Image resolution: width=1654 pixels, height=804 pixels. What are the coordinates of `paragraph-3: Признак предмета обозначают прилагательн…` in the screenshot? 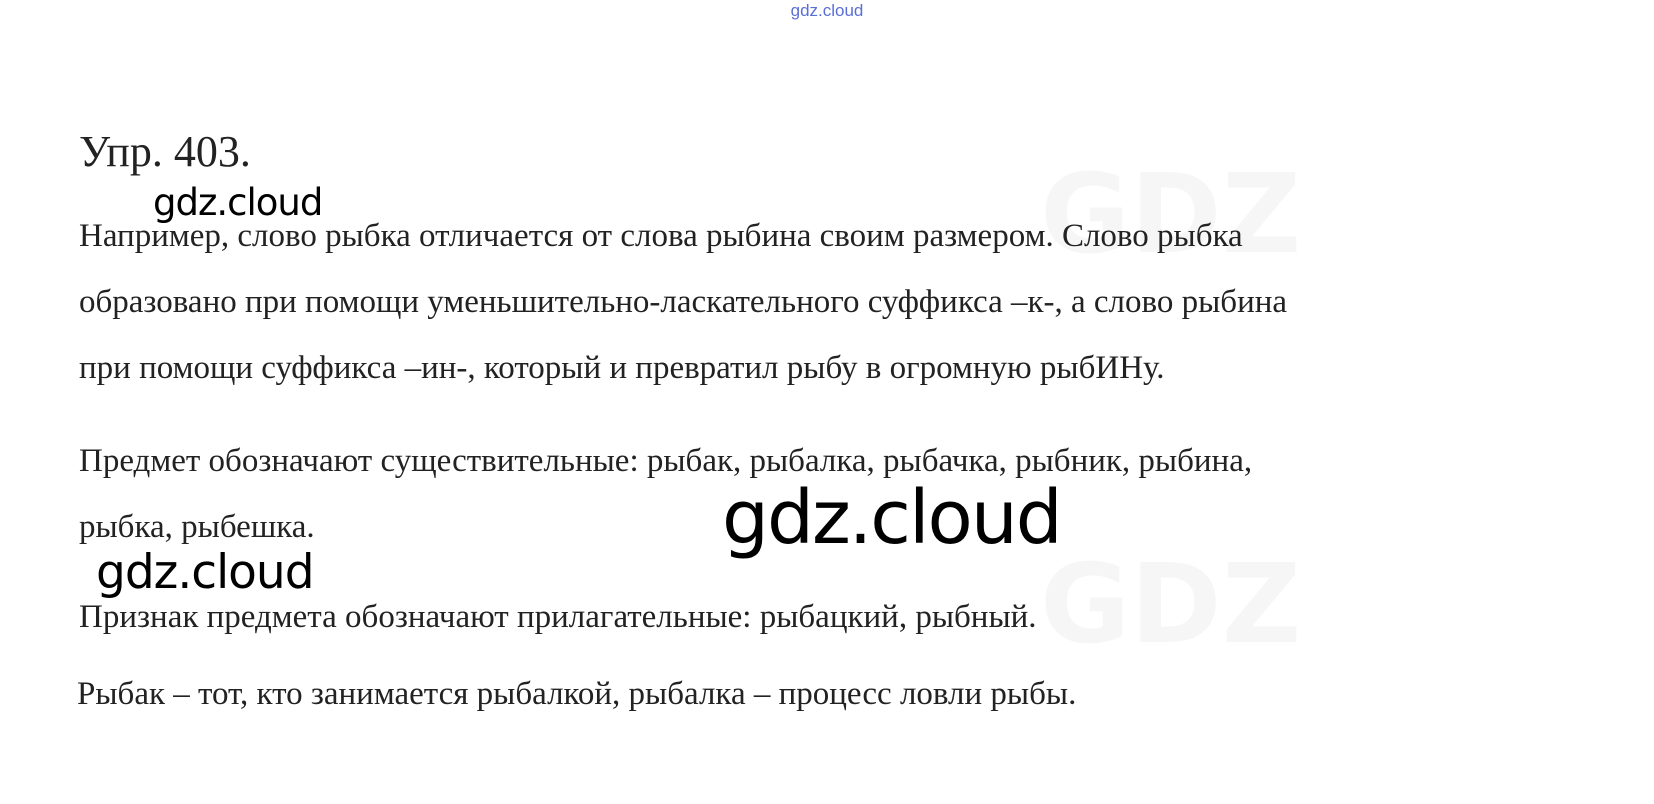 It's located at (558, 617).